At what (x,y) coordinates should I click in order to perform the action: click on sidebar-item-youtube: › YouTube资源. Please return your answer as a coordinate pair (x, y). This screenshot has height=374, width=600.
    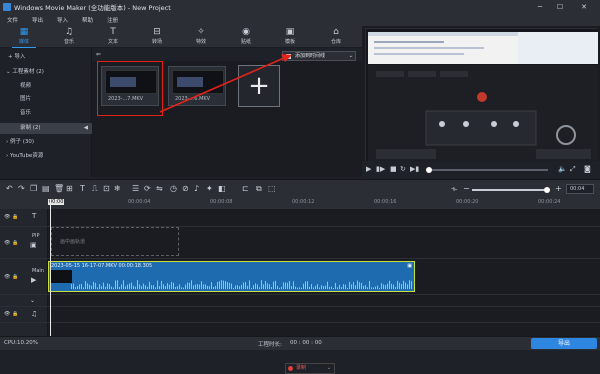
    Looking at the image, I should click on (46, 156).